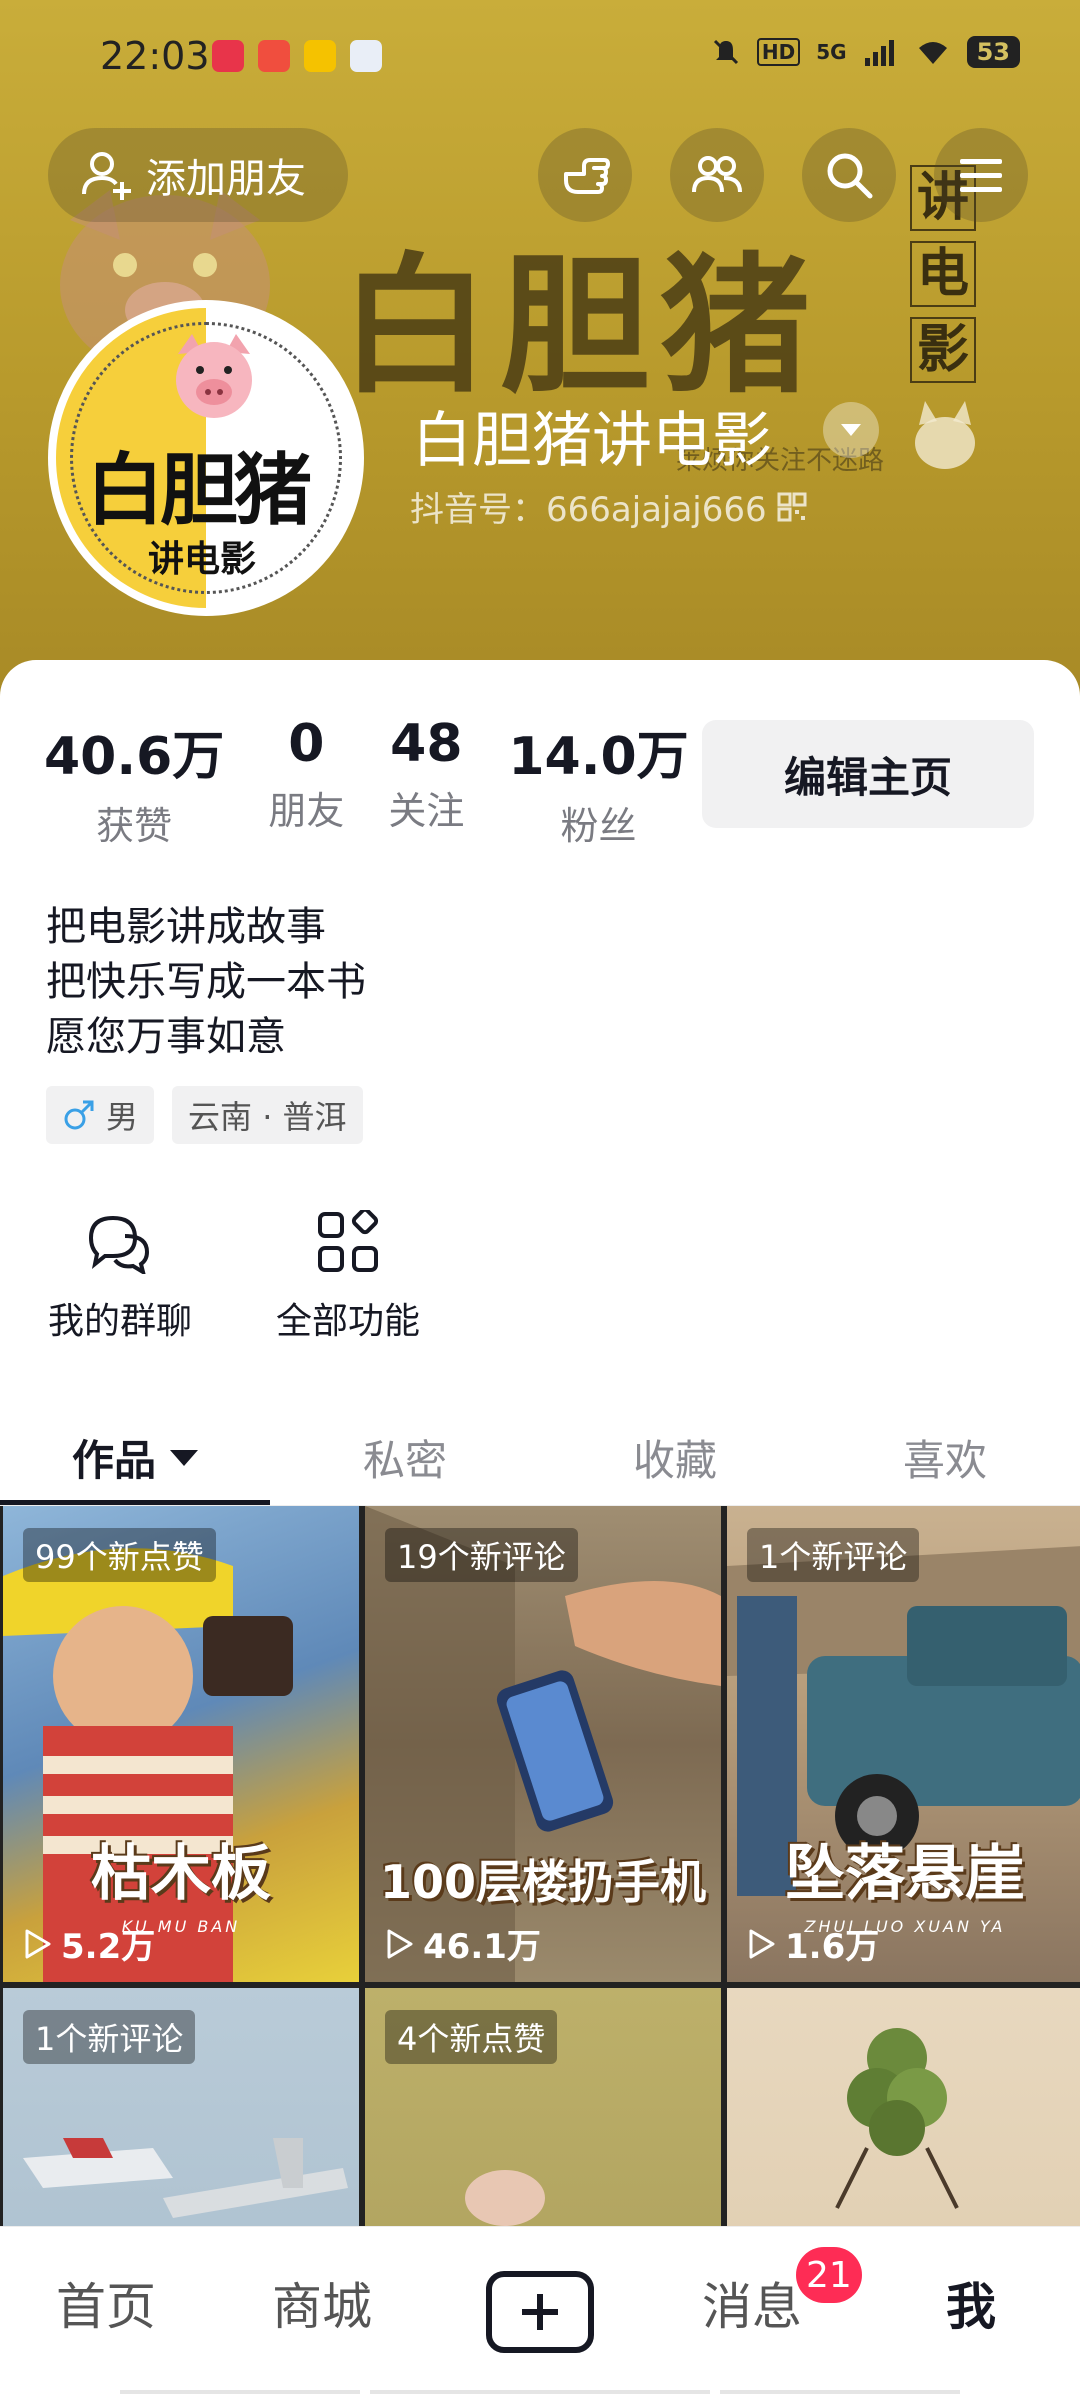 This screenshot has height=2400, width=1080. Describe the element at coordinates (186, 927) in the screenshot. I see `bio-line: 把电影讲成故事` at that location.